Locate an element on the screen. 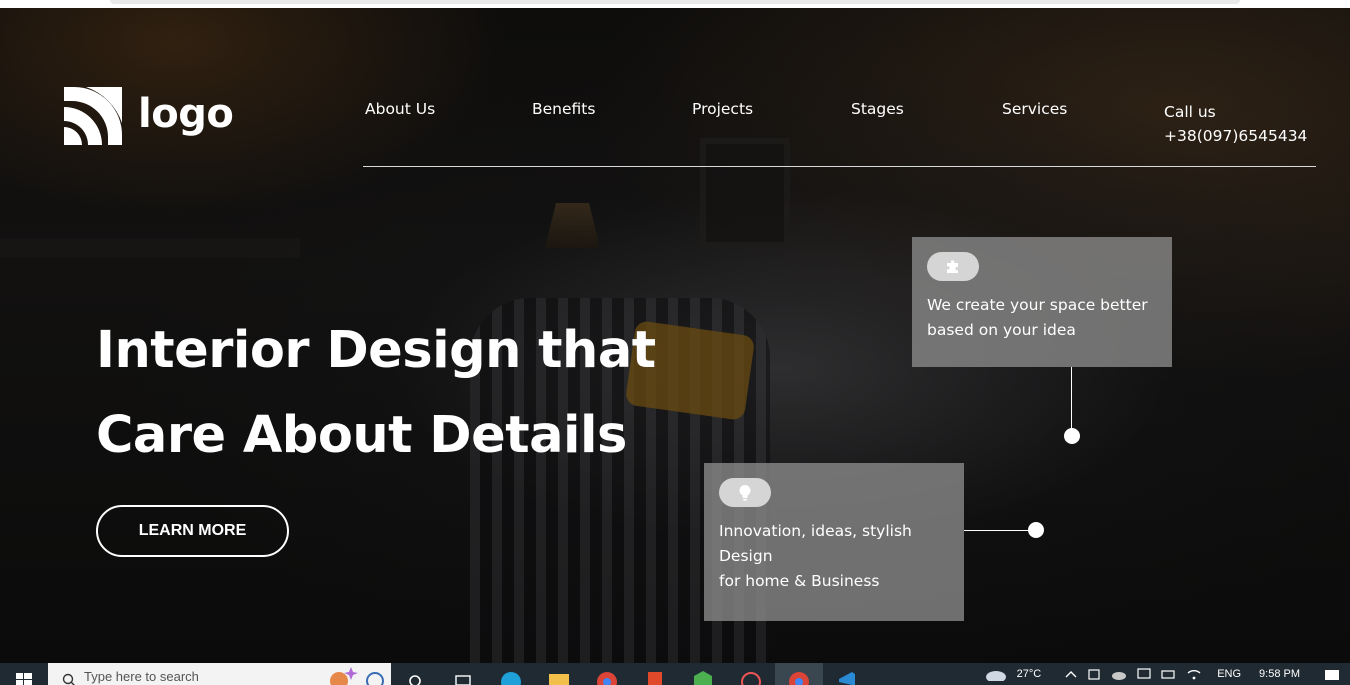  office-icon is located at coordinates (655, 674).